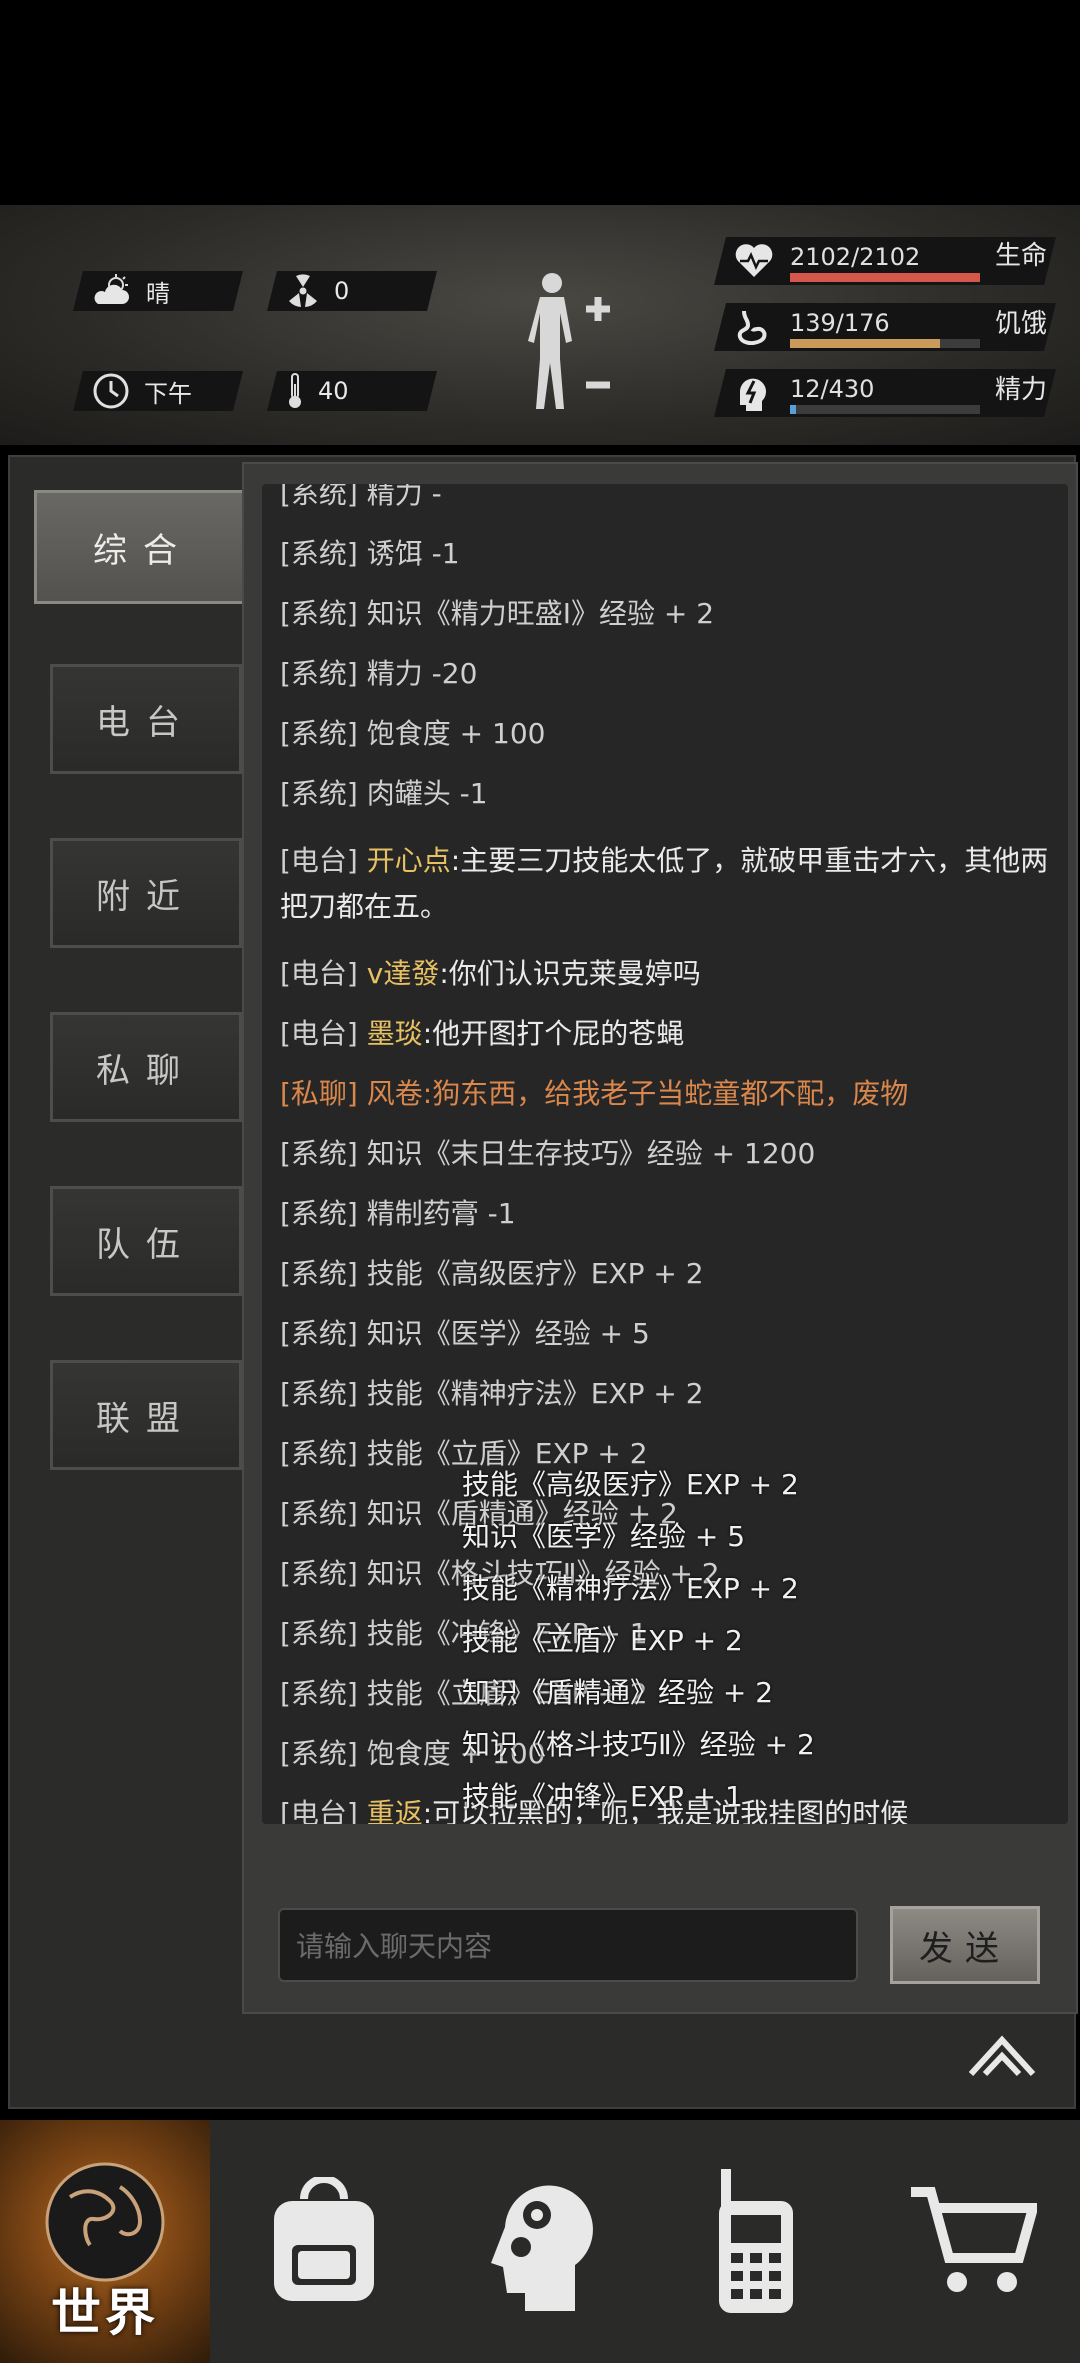  I want to click on radiation-value: 0, so click(342, 291).